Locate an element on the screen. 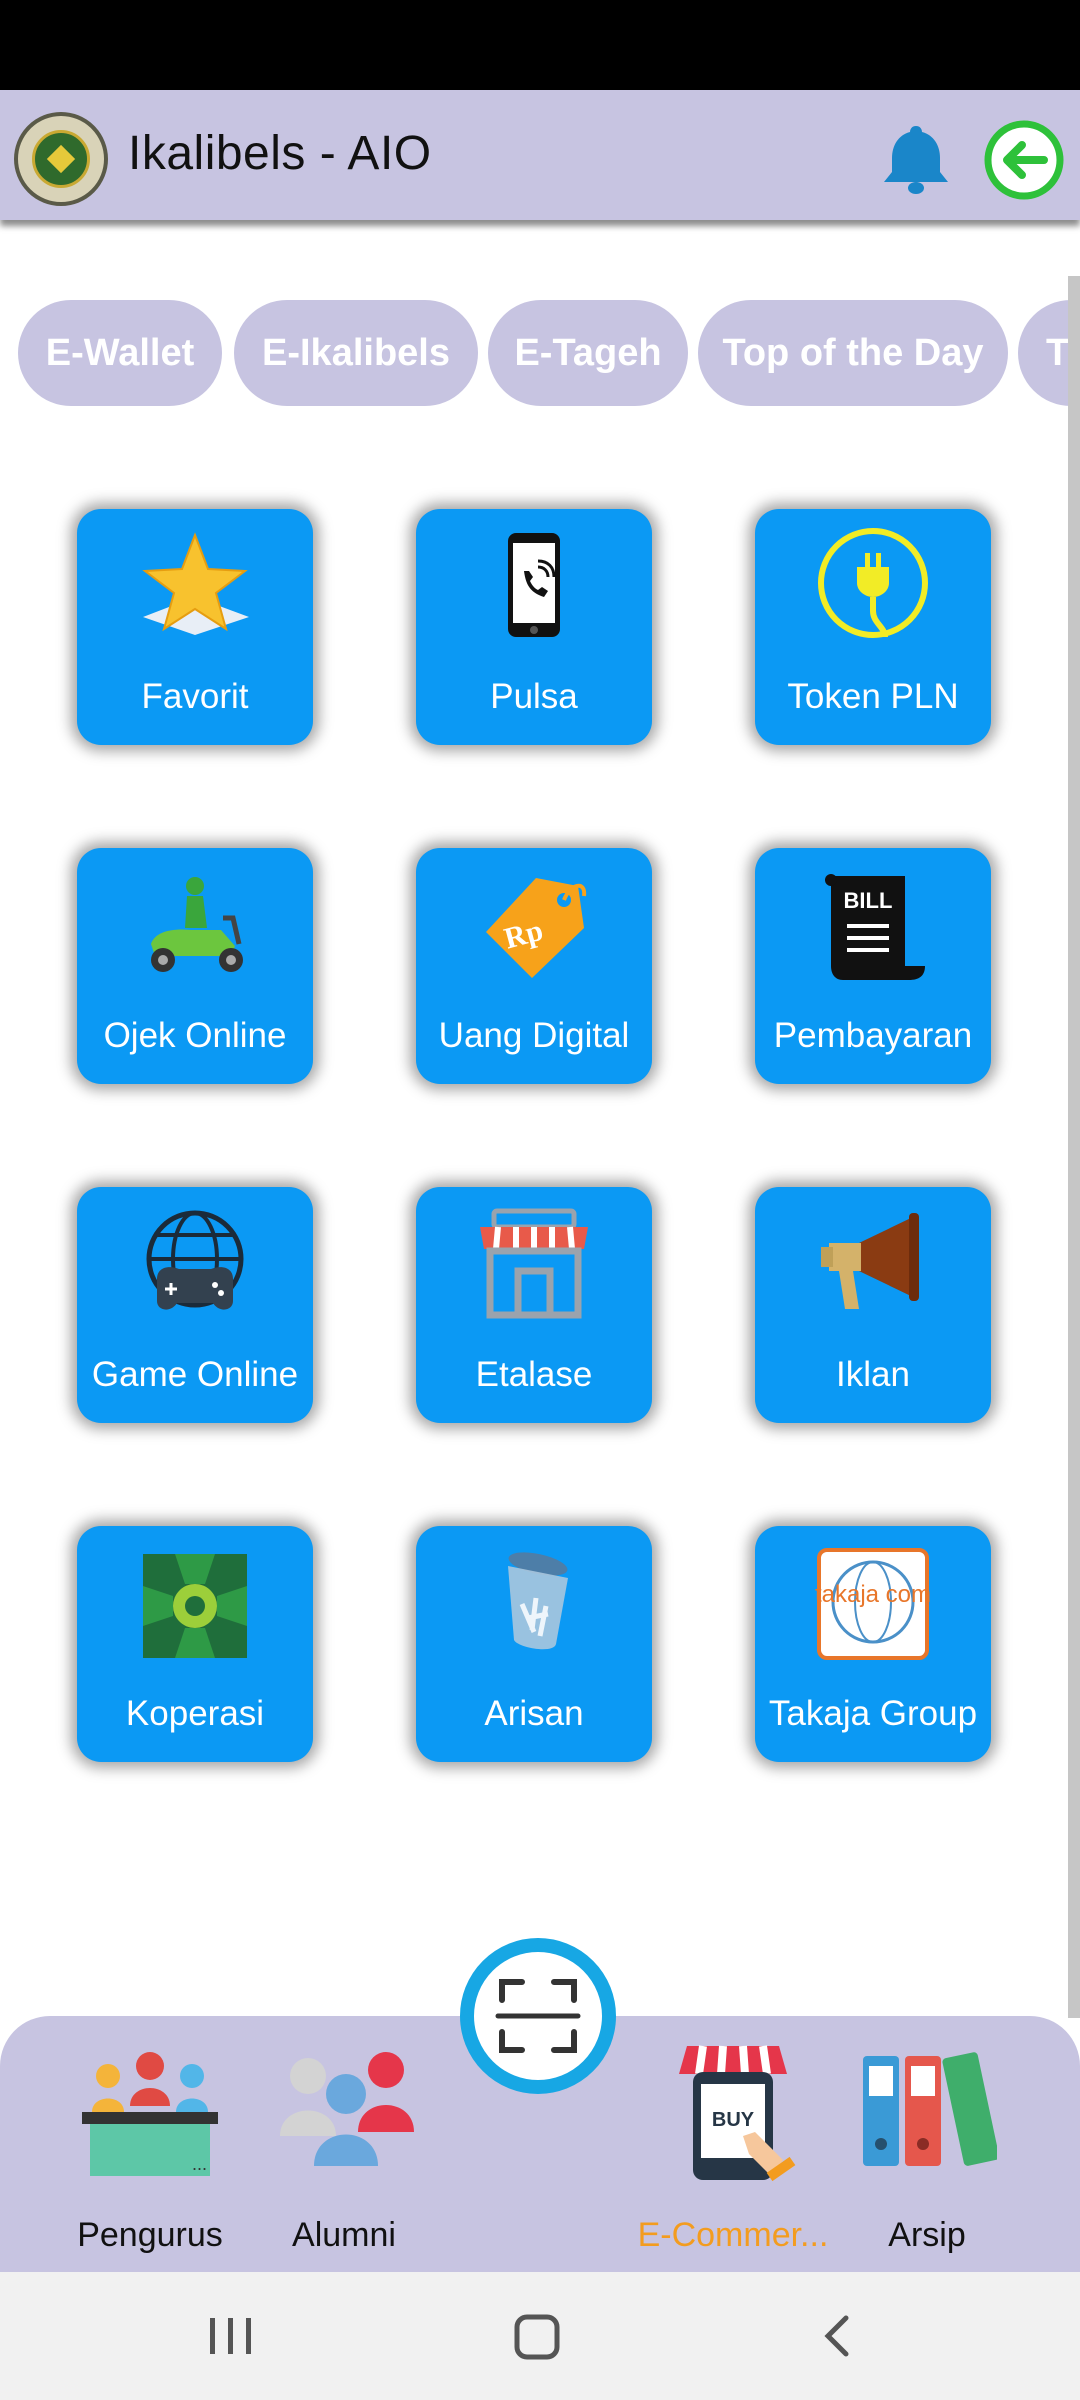 The width and height of the screenshot is (1080, 2400). tile-iklan: Iklan is located at coordinates (873, 1305).